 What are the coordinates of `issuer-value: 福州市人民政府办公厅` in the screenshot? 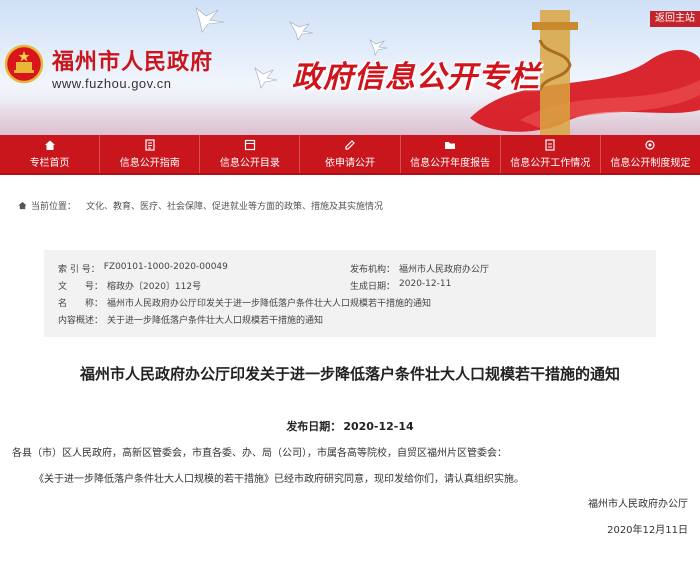 It's located at (444, 270).